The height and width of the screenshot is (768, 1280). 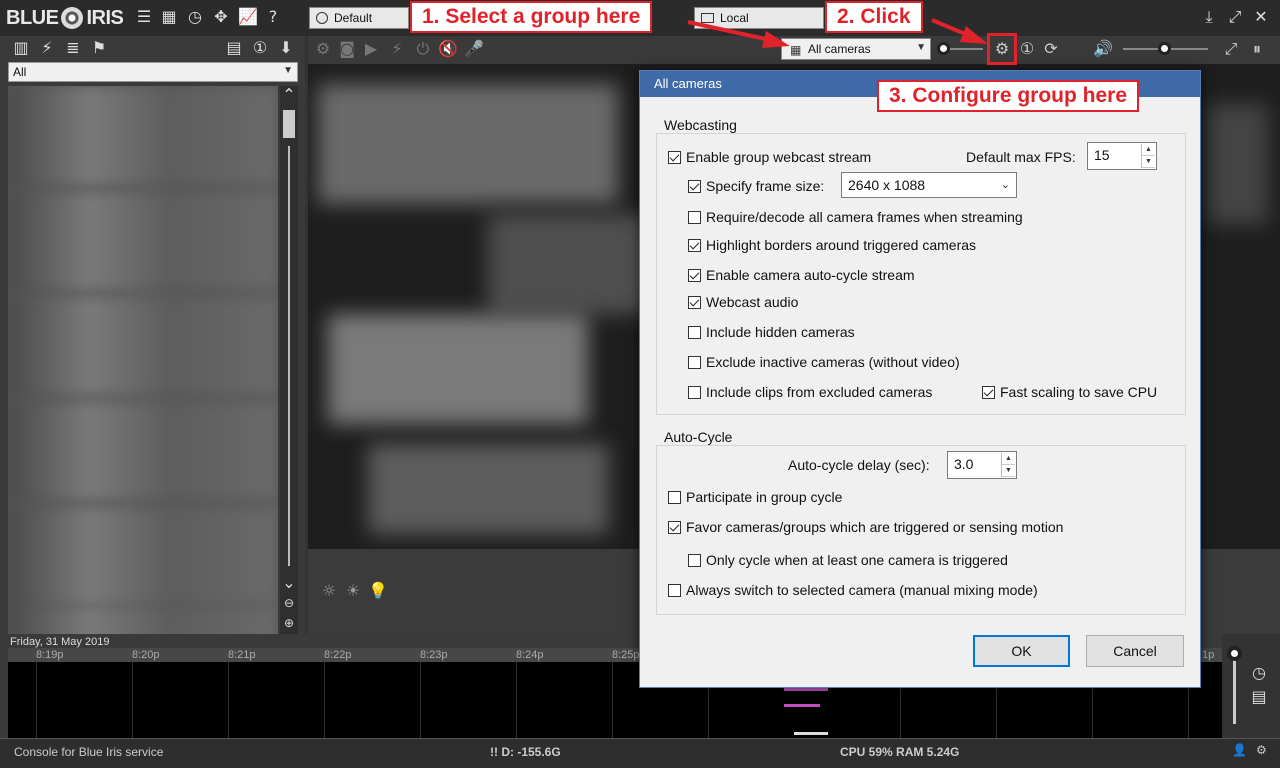 What do you see at coordinates (73, 48) in the screenshot?
I see `layers-icon: ≣` at bounding box center [73, 48].